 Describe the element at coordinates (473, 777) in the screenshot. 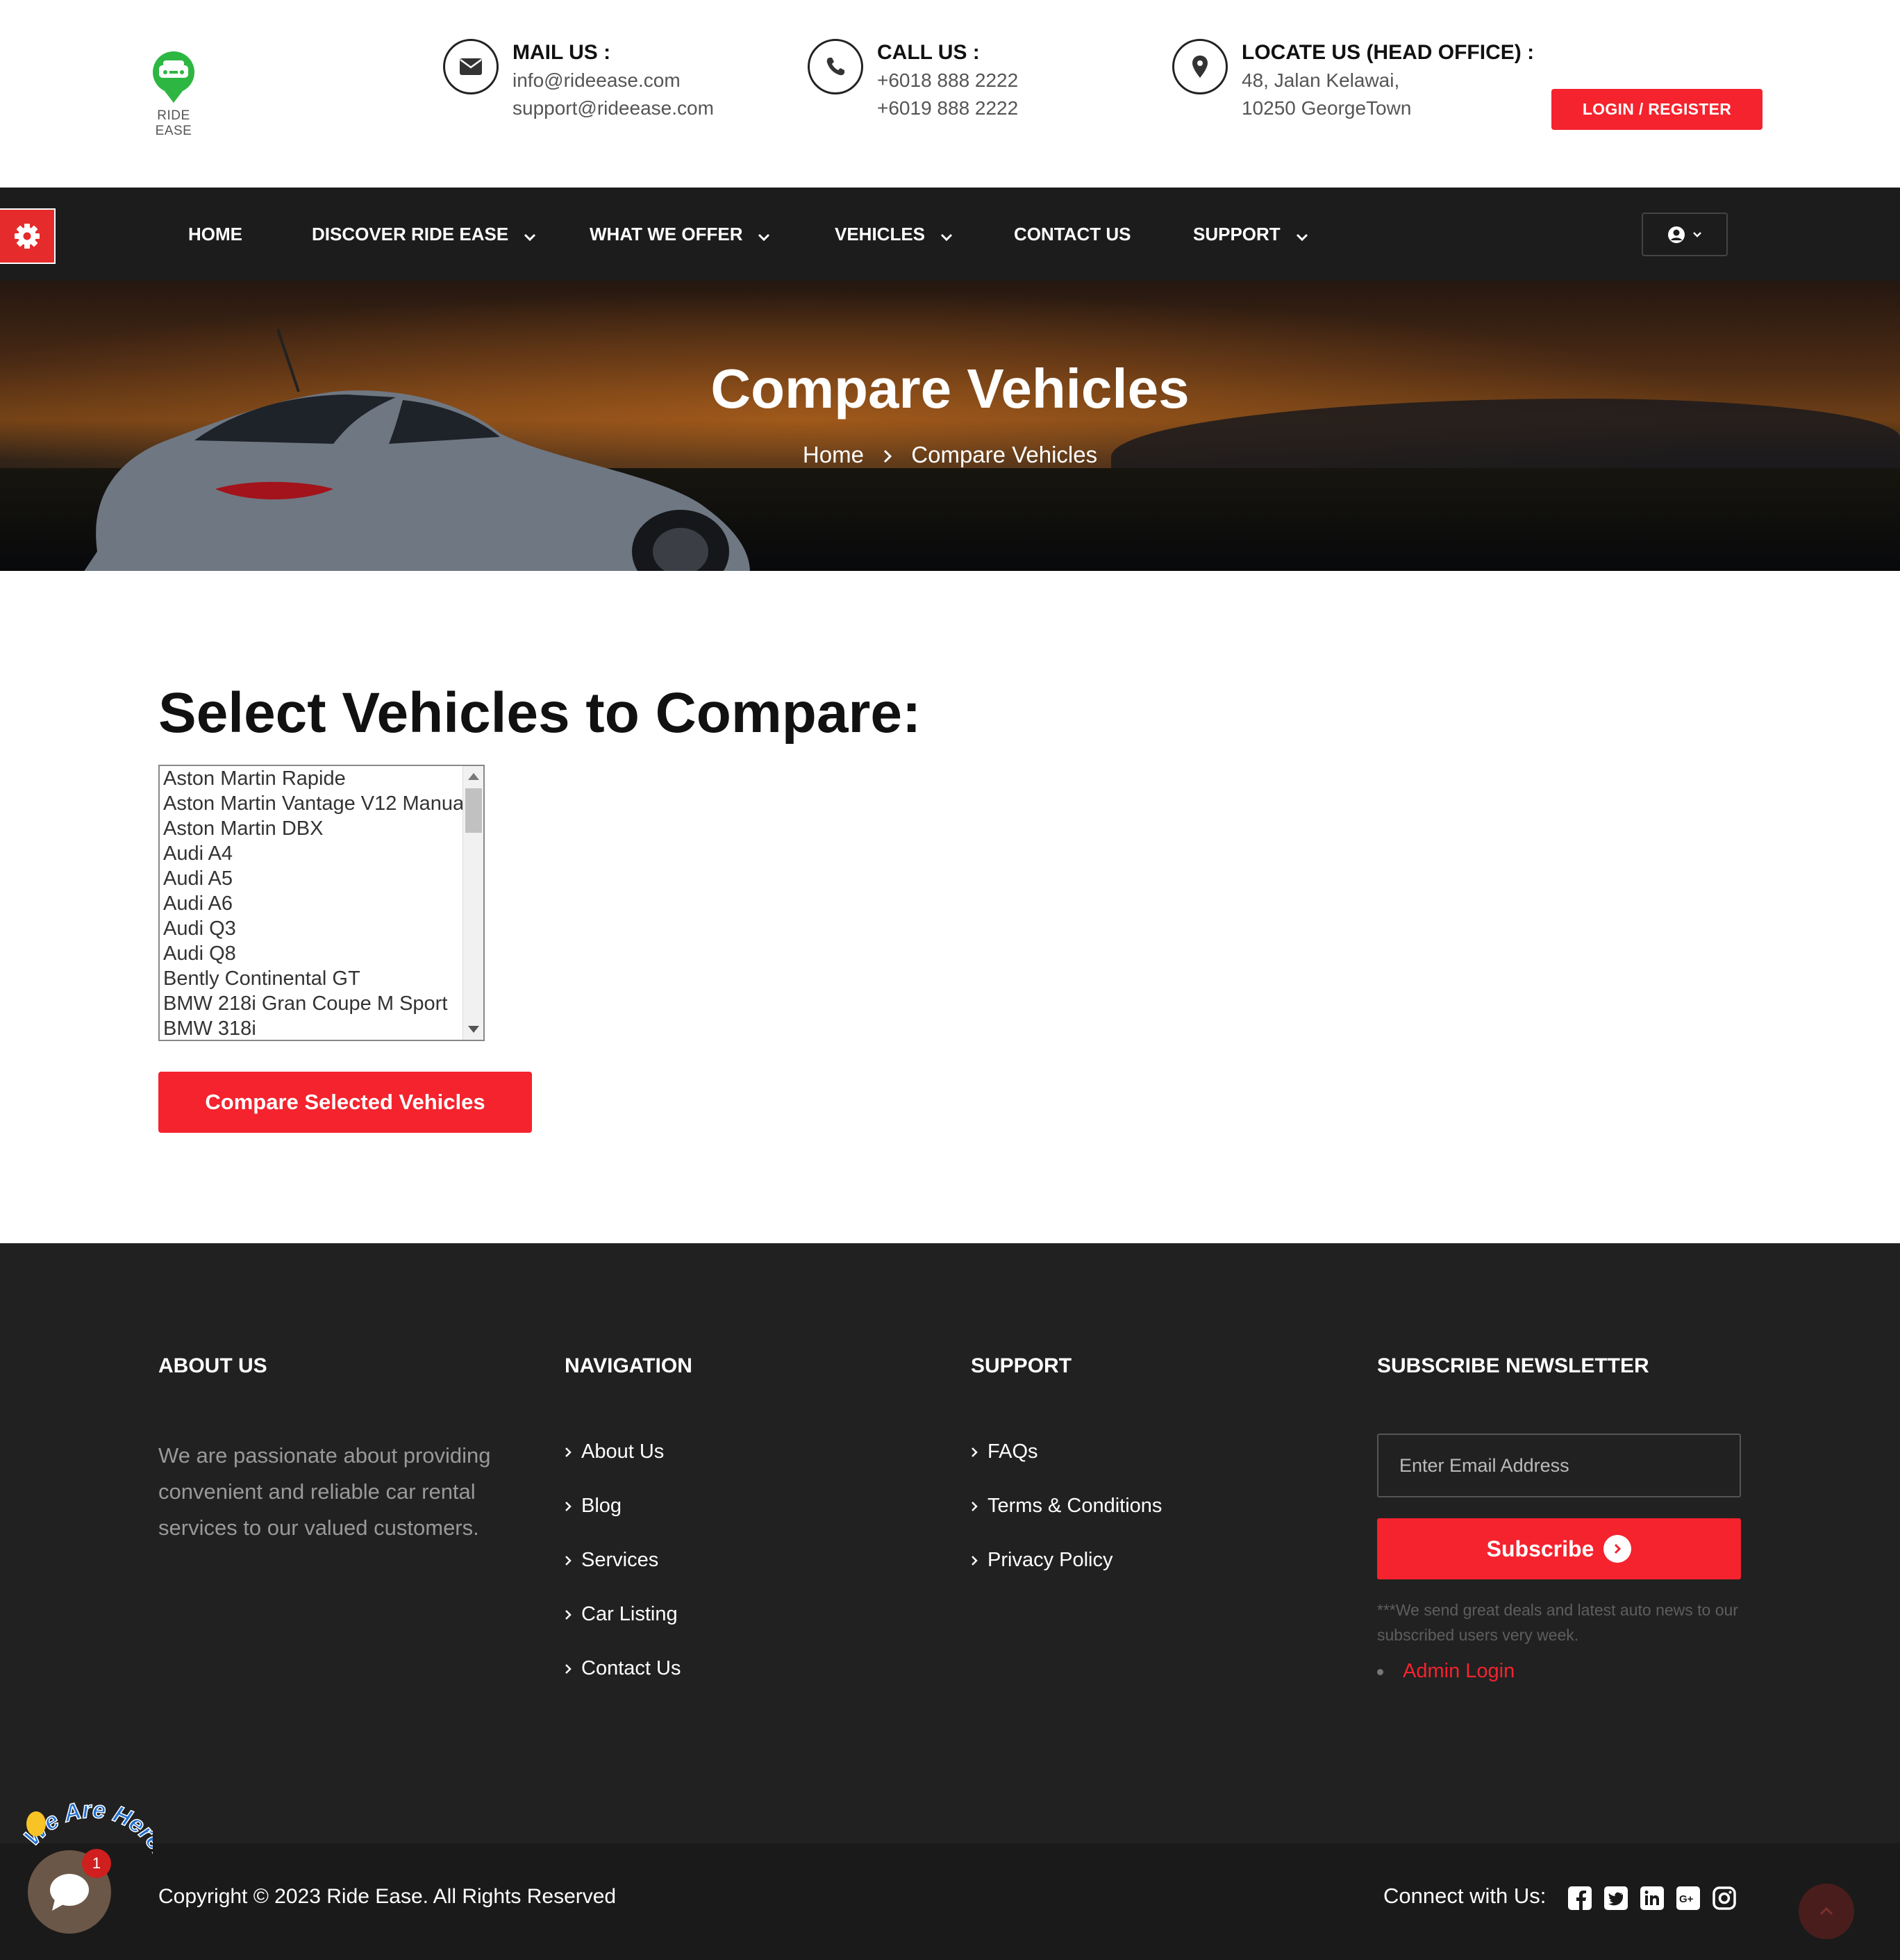

I see `scroll-up-arrow-icon` at that location.